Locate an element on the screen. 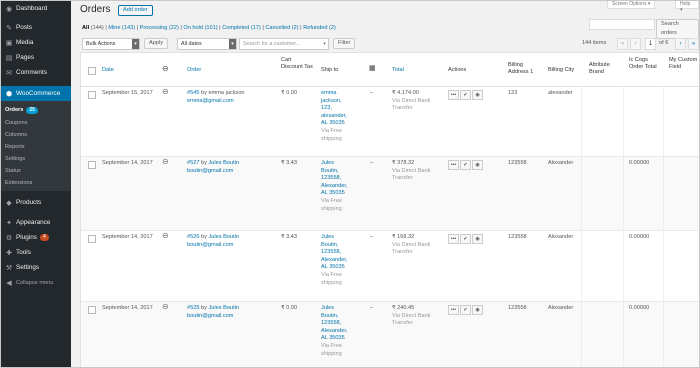 The width and height of the screenshot is (700, 368). next-page-button: › is located at coordinates (680, 44).